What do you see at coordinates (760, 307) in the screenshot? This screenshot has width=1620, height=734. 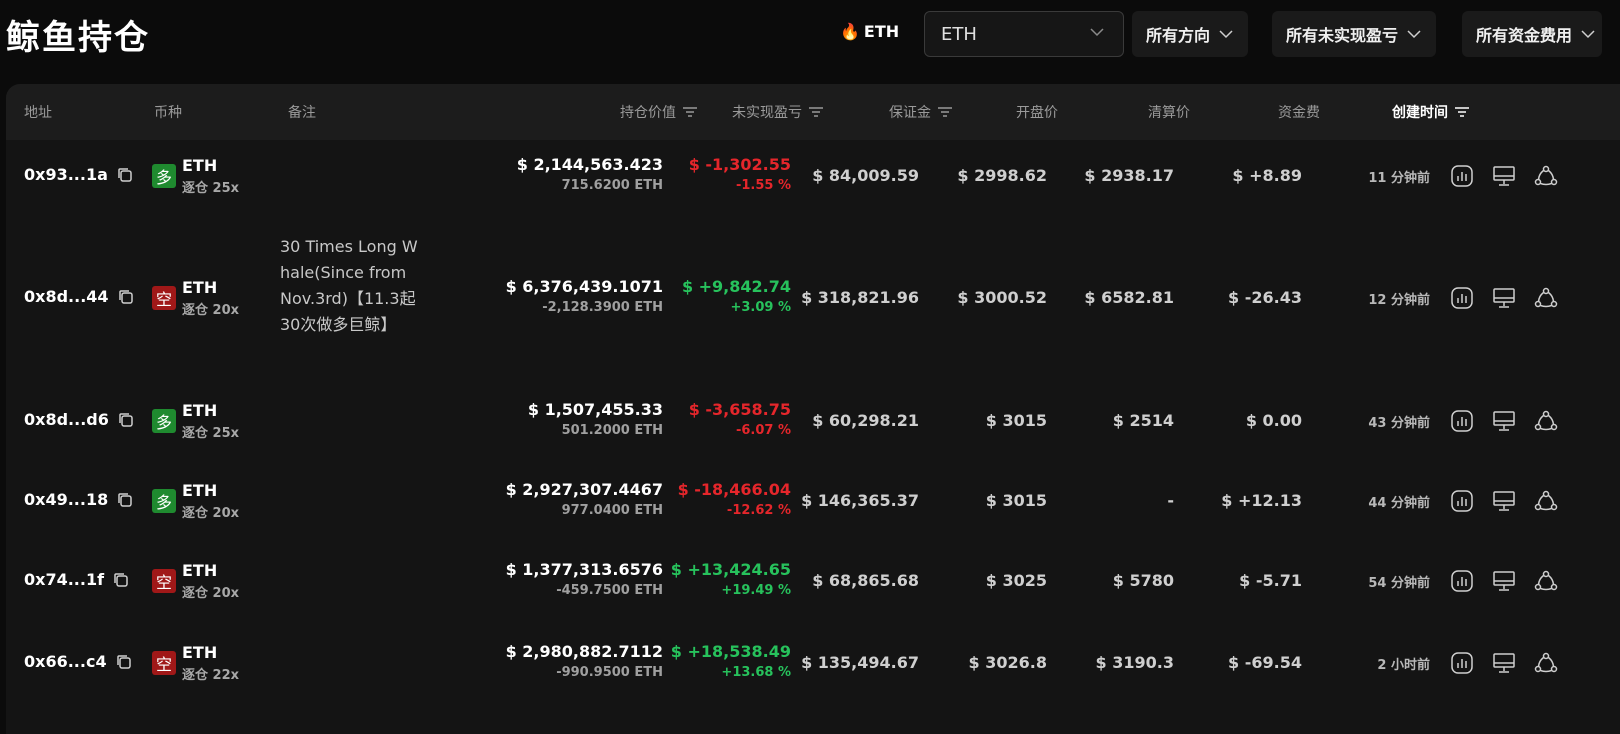 I see `pnl-percent: +3.09 %` at bounding box center [760, 307].